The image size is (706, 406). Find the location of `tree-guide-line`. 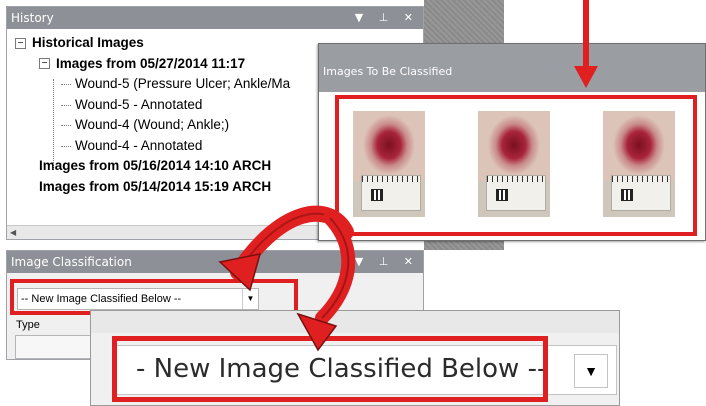

tree-guide-line is located at coordinates (53, 124).